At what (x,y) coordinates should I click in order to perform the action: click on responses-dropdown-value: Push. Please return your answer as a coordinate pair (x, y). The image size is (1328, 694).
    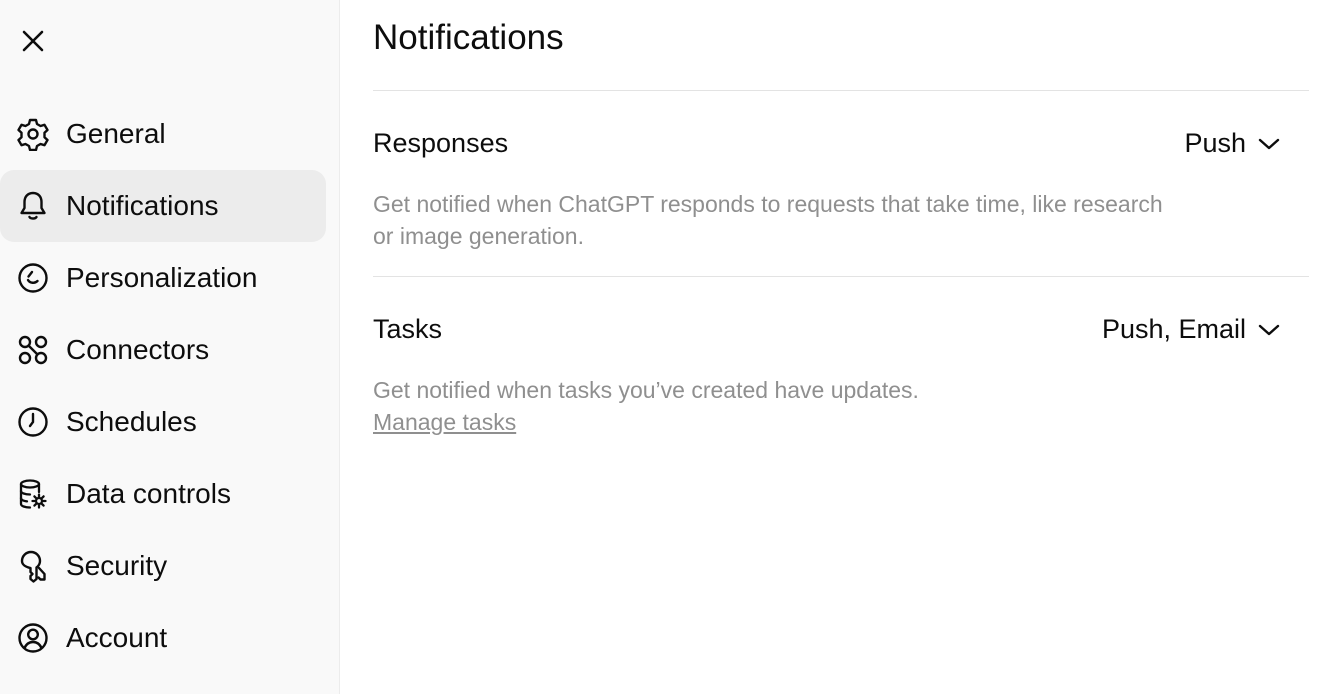
    Looking at the image, I should click on (1215, 143).